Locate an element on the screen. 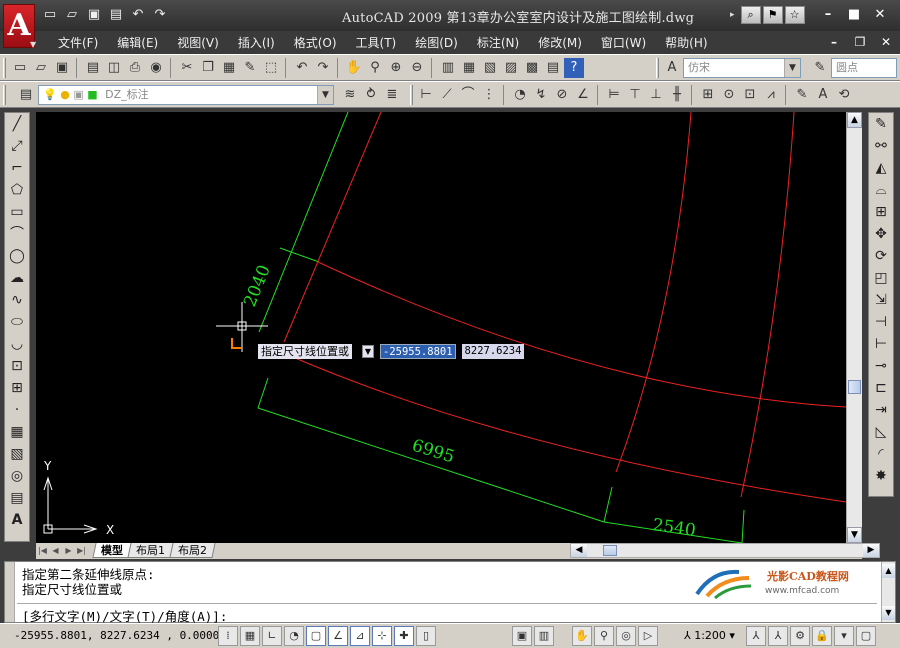 The image size is (900, 648). expand-arrow-icon: ▸ is located at coordinates (732, 15).